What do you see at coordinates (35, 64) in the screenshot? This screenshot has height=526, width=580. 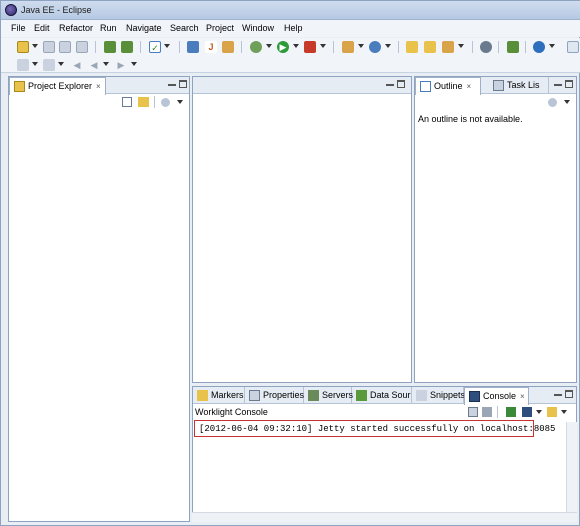 I see `next-annotation-dropdown-icon` at bounding box center [35, 64].